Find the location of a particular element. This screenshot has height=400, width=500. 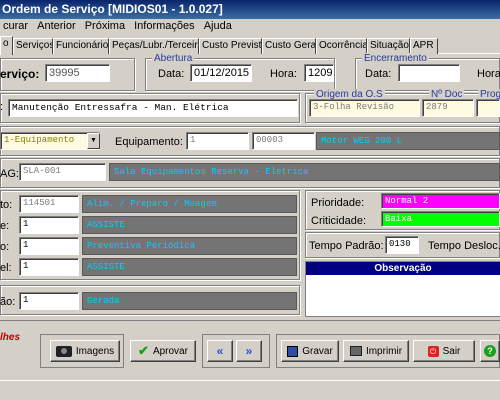

priority-field: Normal 2 is located at coordinates (440, 201).